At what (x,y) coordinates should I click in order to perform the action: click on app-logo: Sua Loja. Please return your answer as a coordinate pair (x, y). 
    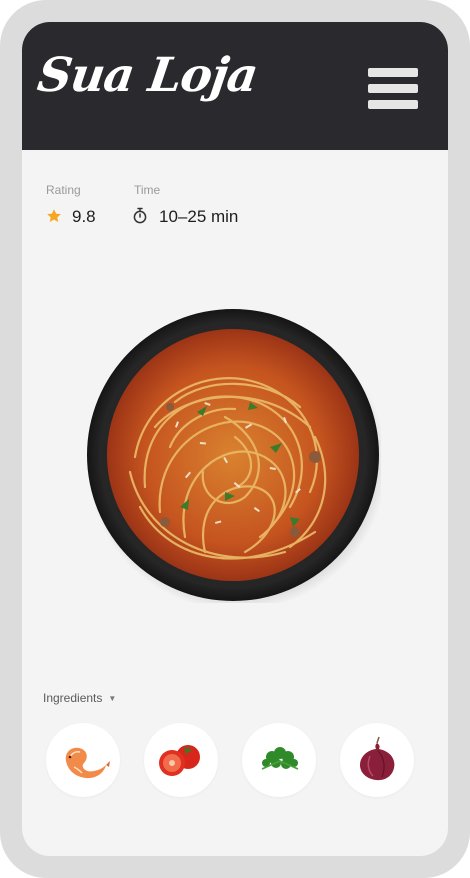
    Looking at the image, I should click on (147, 75).